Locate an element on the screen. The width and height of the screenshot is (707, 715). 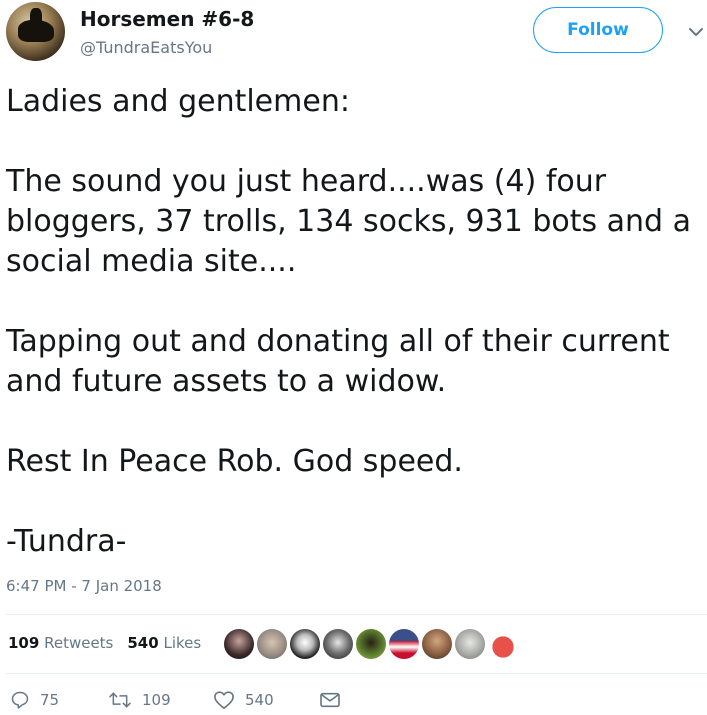
direct-message-button is located at coordinates (330, 700).